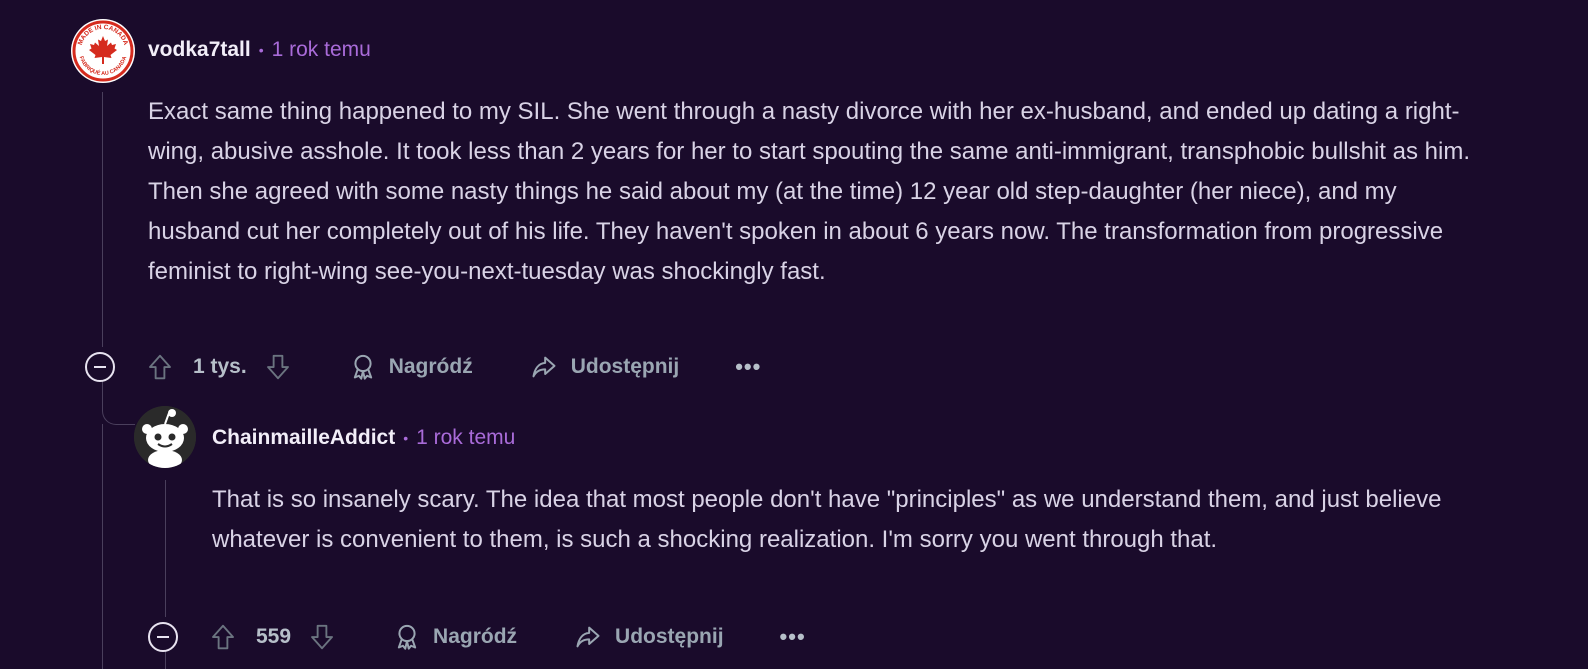  What do you see at coordinates (199, 50) in the screenshot?
I see `author-link: vodka7tall` at bounding box center [199, 50].